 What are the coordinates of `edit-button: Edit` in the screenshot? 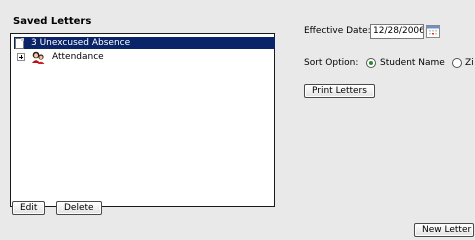 It's located at (29, 208).